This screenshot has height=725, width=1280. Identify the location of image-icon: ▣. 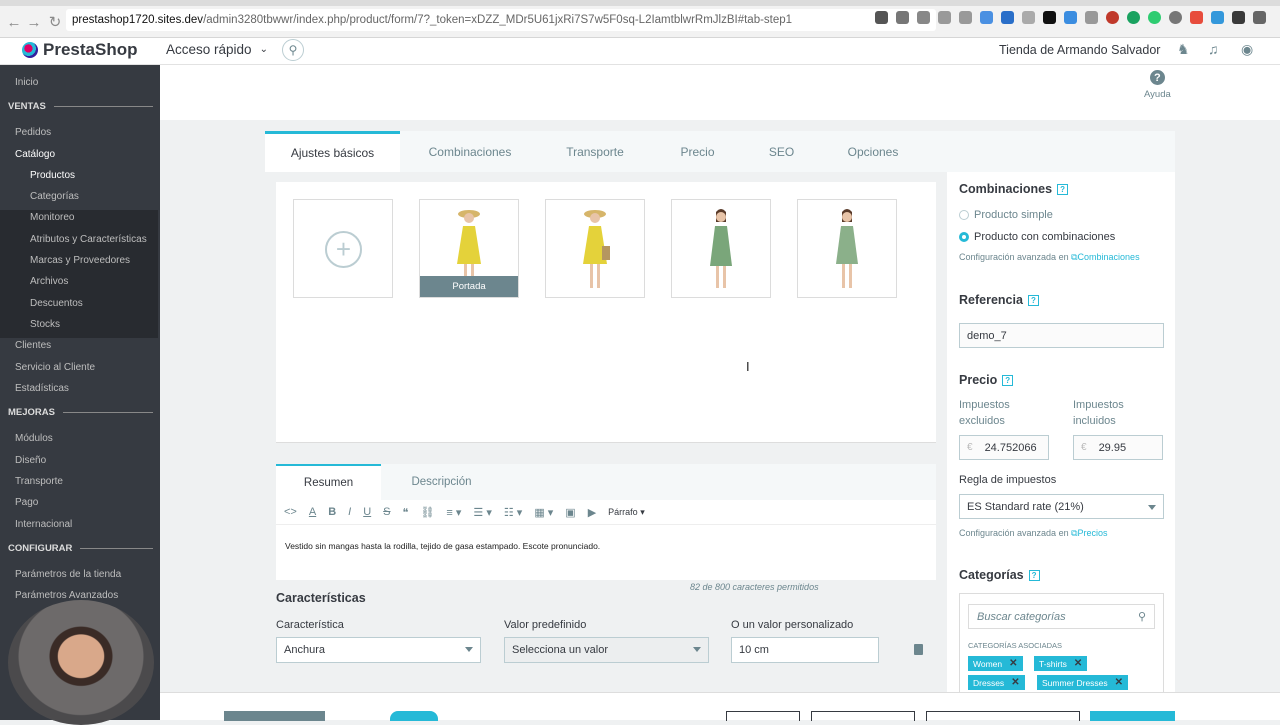
(570, 512).